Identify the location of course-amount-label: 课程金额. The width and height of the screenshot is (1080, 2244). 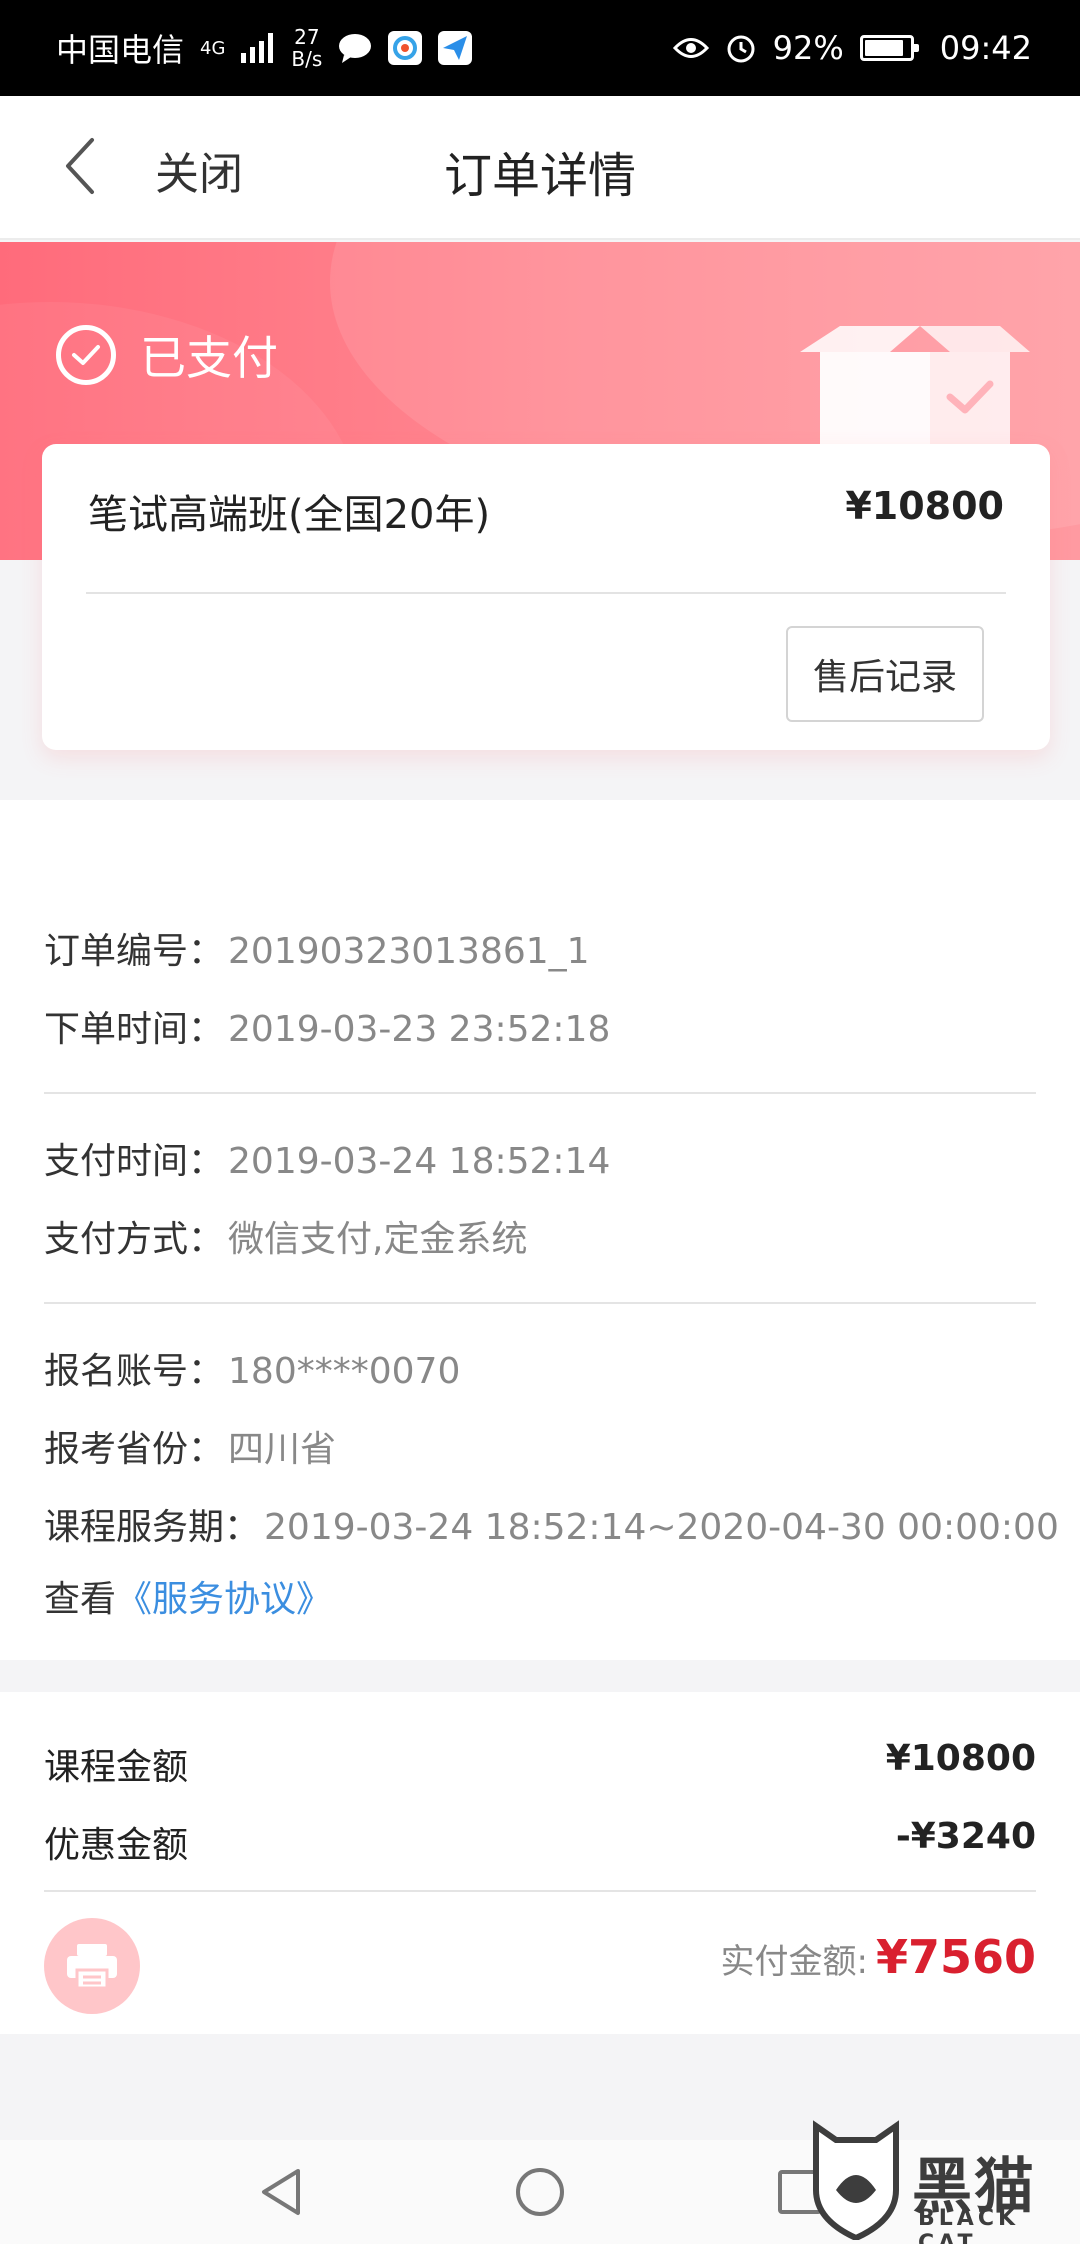
(116, 1767).